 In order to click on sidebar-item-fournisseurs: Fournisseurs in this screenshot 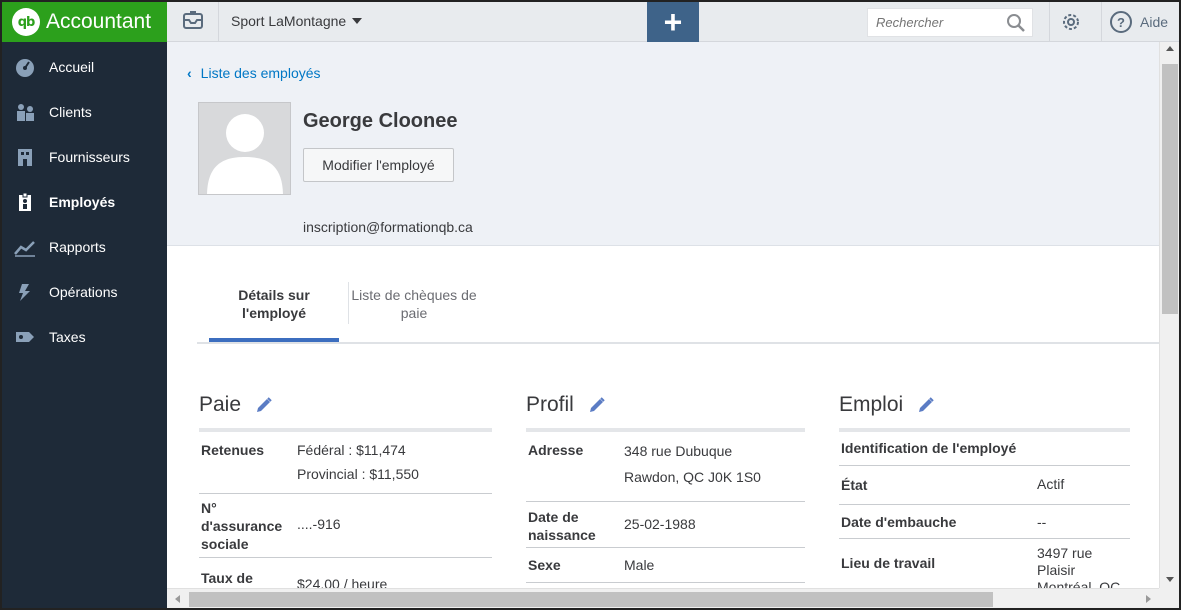, I will do `click(84, 156)`.